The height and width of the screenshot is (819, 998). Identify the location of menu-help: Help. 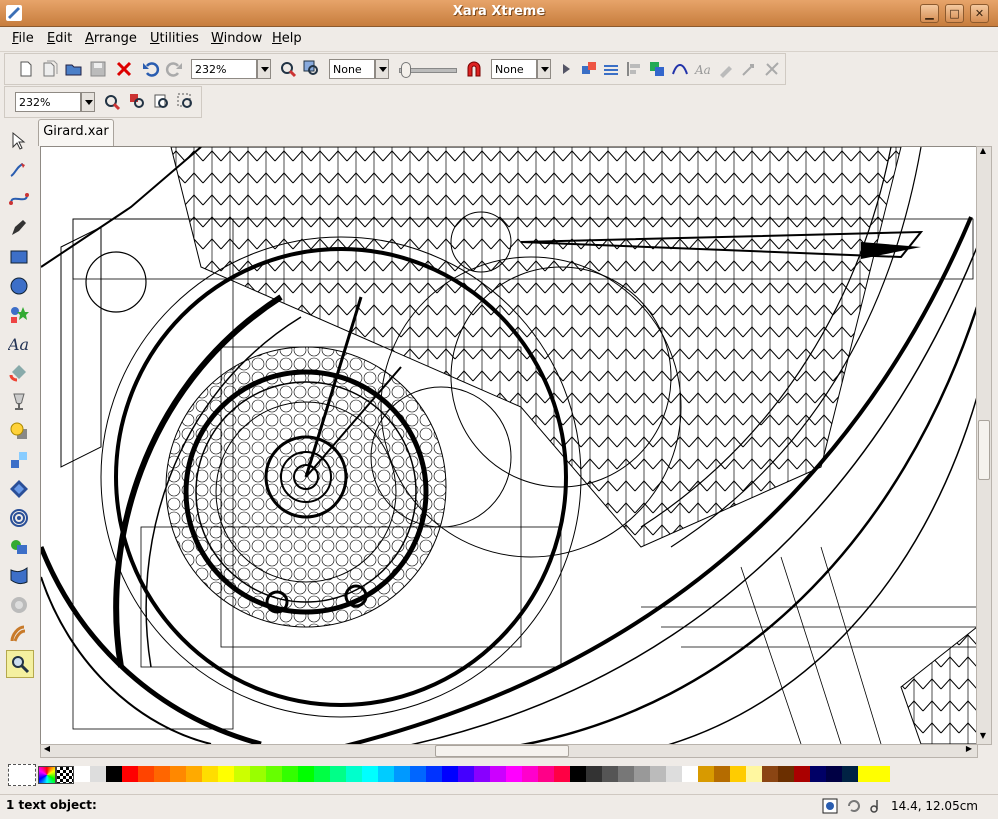
(287, 38).